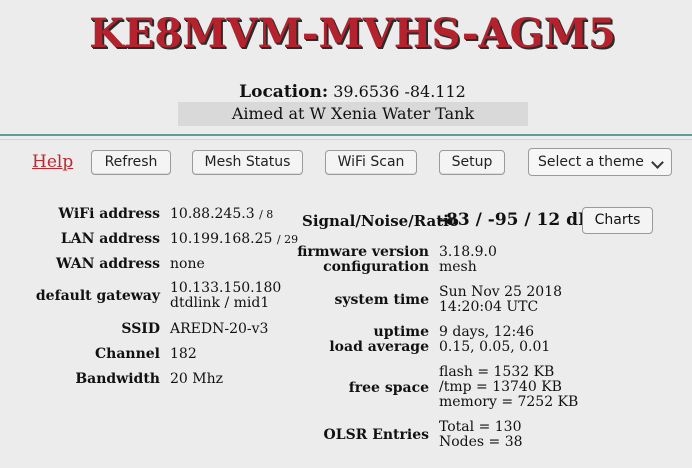 This screenshot has width=692, height=468. I want to click on ssid-value: AREDN-20-v3, so click(219, 329).